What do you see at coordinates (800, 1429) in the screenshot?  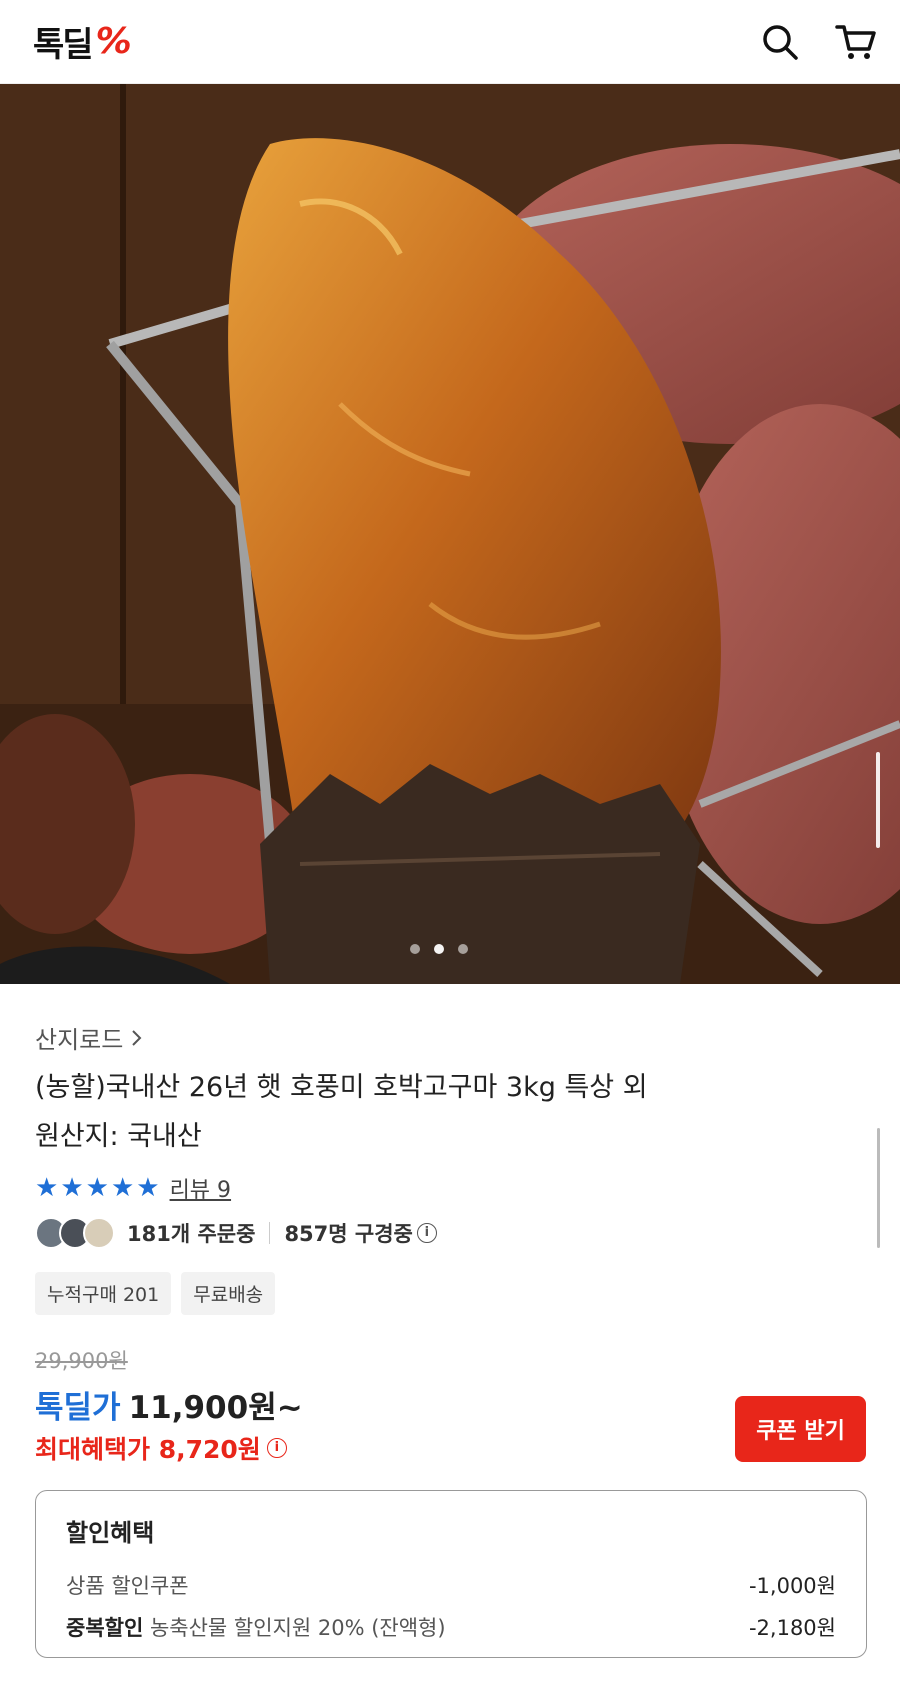 I see `get-coupon-button: 쿠폰 받기` at bounding box center [800, 1429].